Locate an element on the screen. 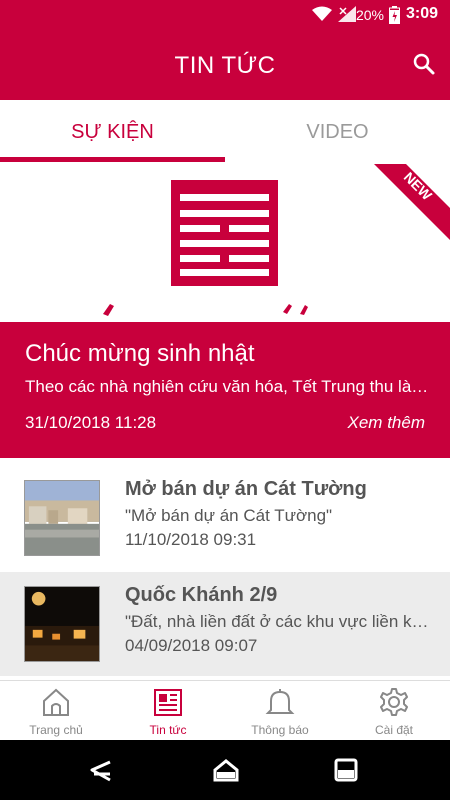 This screenshot has height=800, width=450. tab-bar: SỰ KIỆN VIDEO is located at coordinates (225, 132).